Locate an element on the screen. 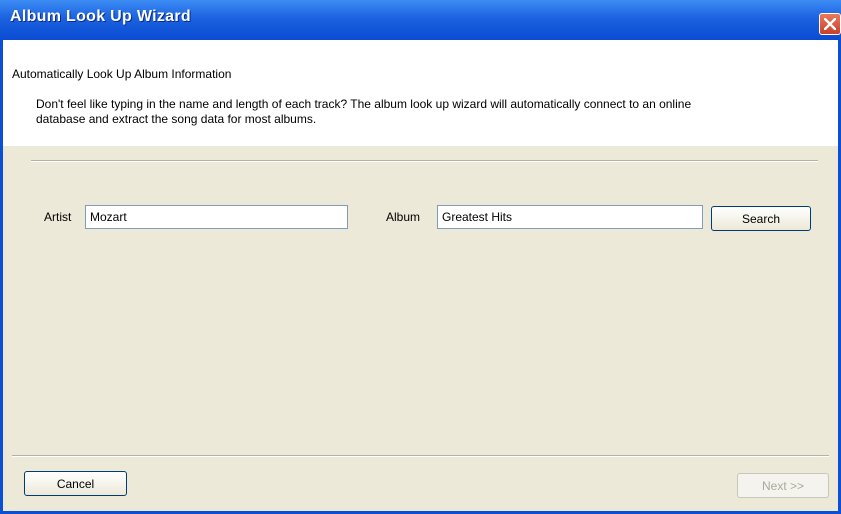 The width and height of the screenshot is (841, 514). close-button is located at coordinates (830, 24).